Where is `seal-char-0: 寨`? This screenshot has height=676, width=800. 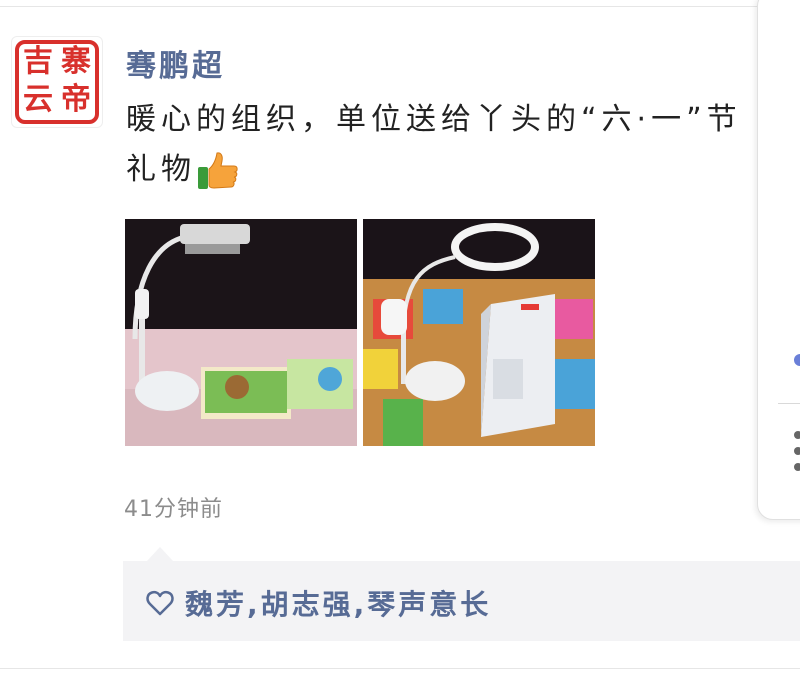 seal-char-0: 寨 is located at coordinates (76, 61).